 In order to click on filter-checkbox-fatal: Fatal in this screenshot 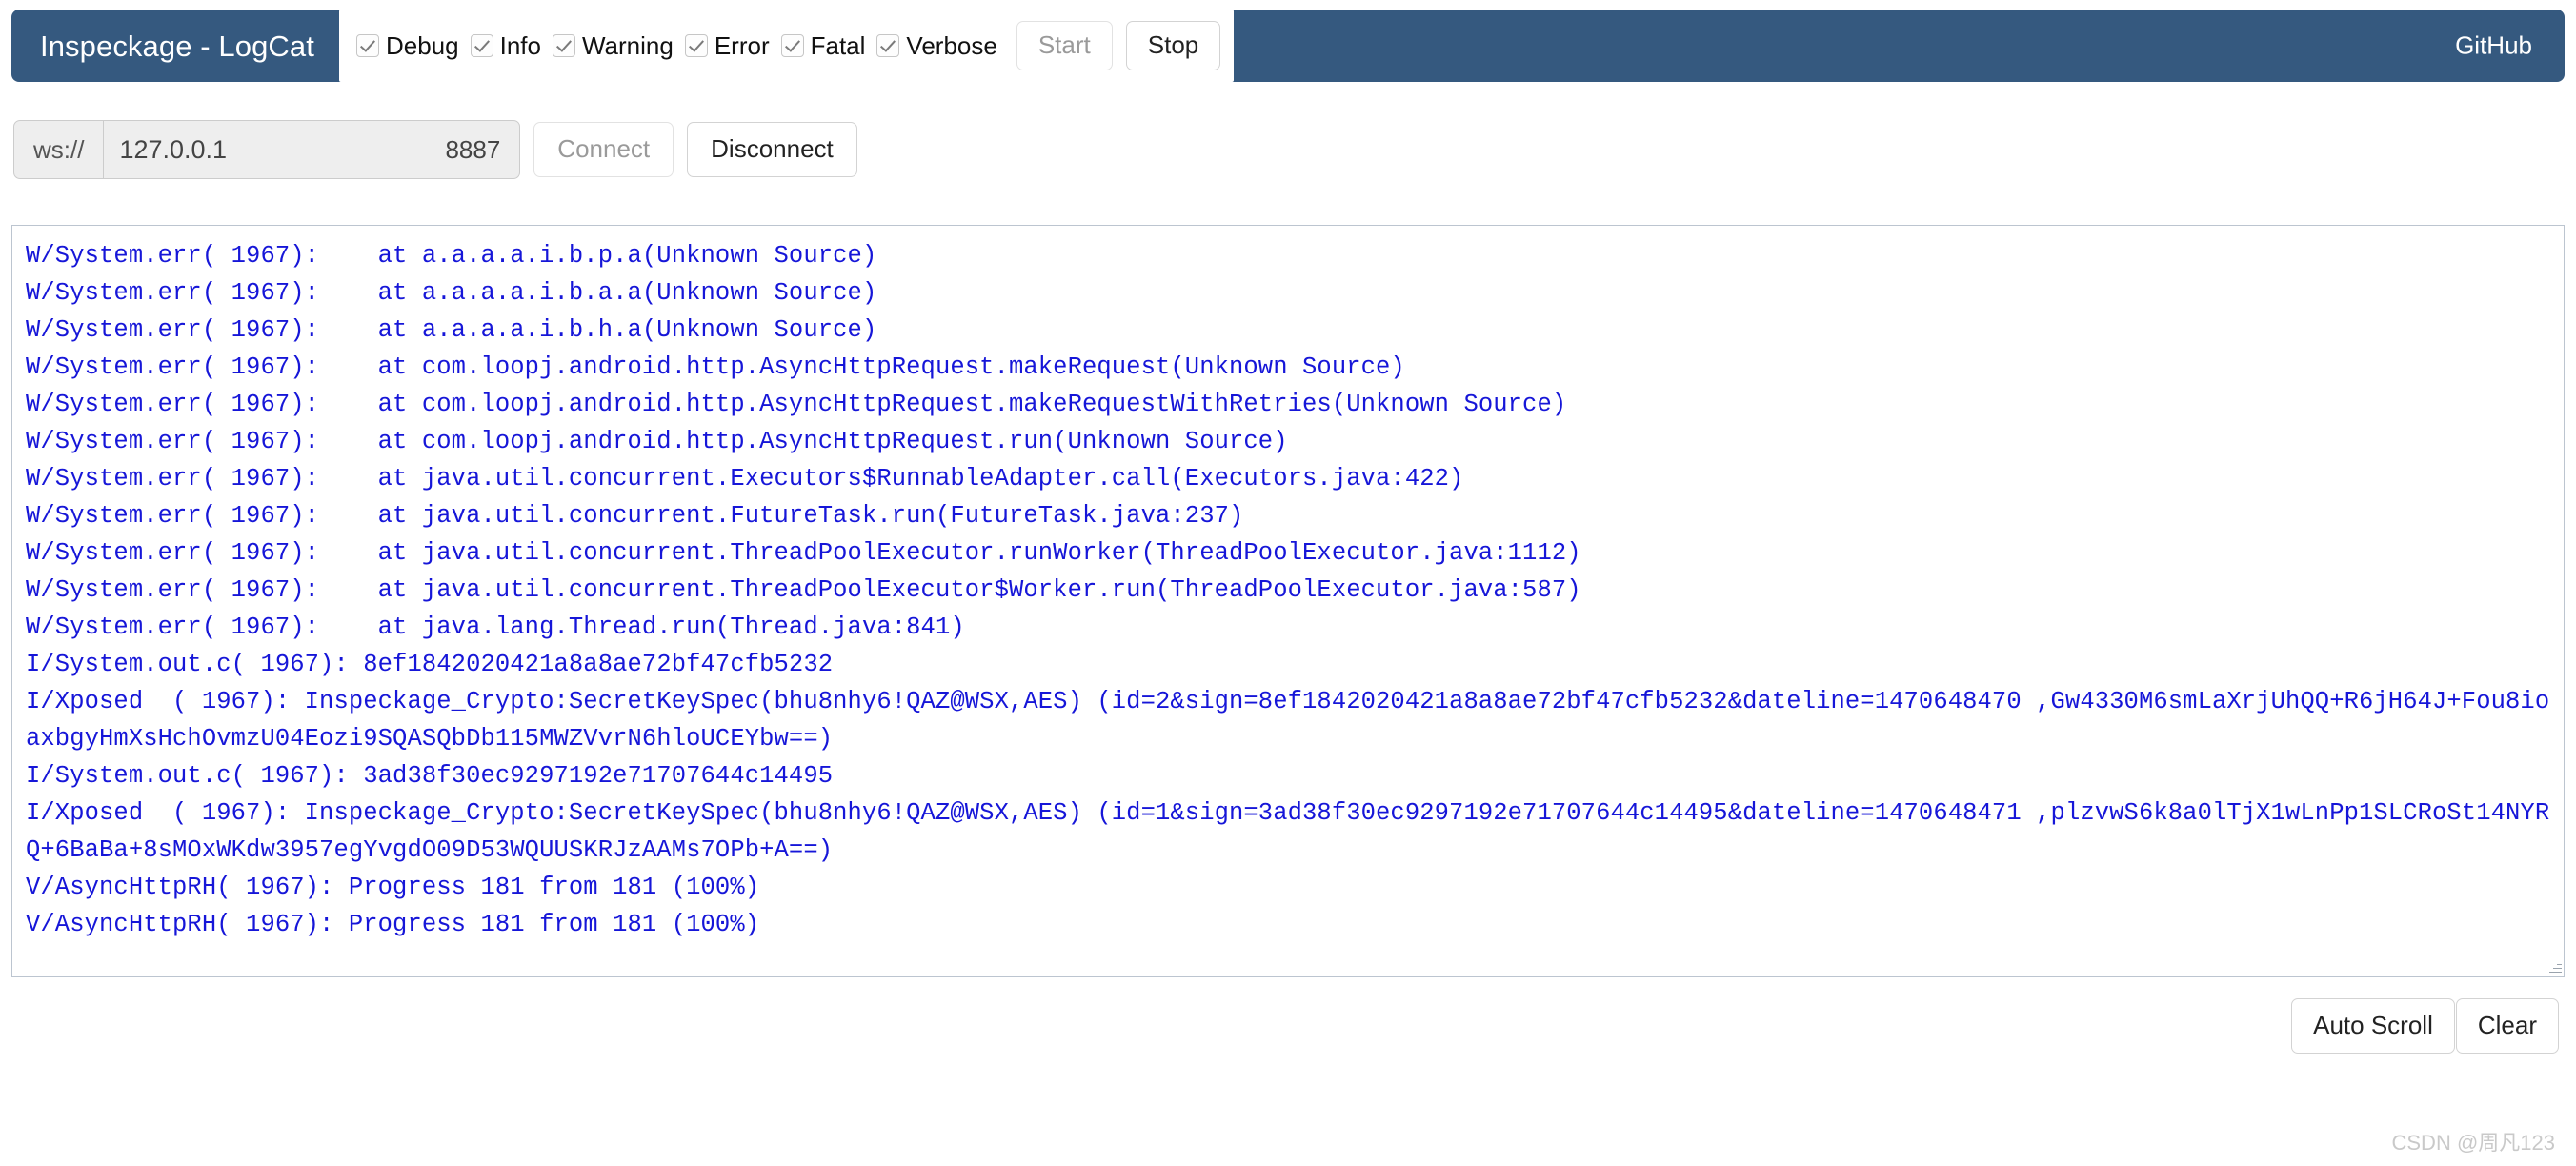, I will do `click(823, 45)`.